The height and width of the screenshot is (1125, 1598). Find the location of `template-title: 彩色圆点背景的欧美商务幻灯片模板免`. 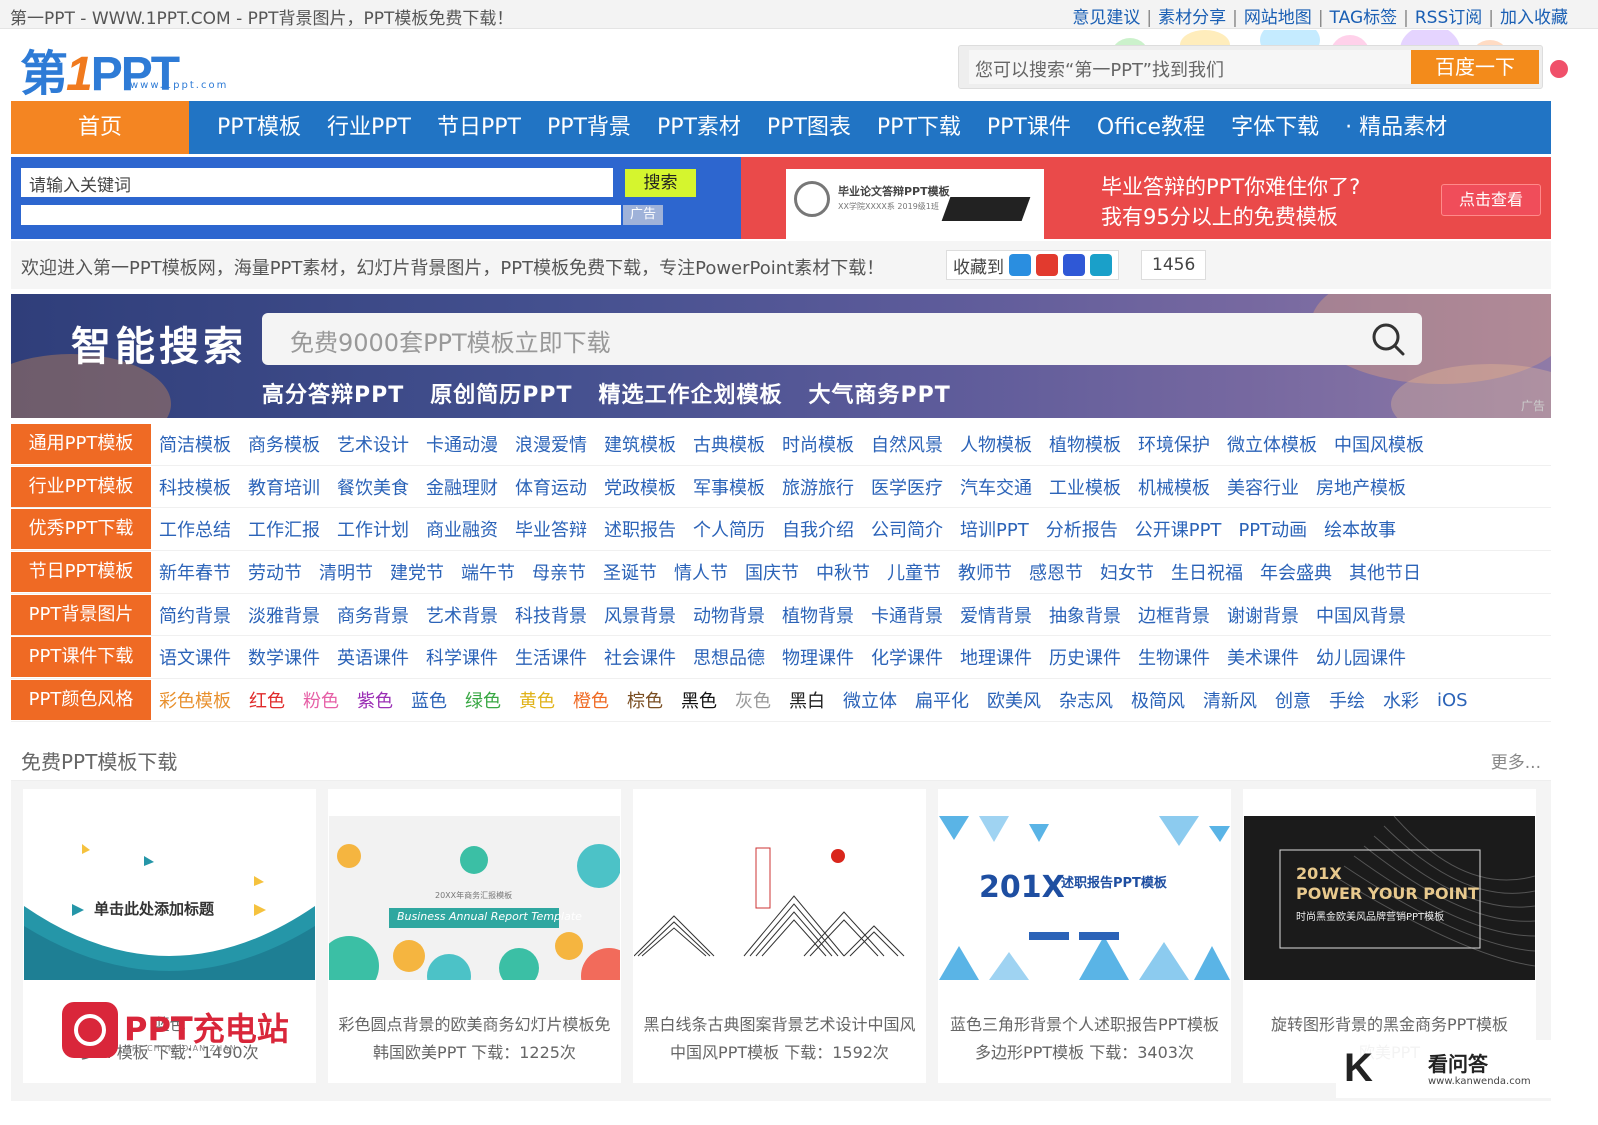

template-title: 彩色圆点背景的欧美商务幻灯片模板免 is located at coordinates (474, 1023).